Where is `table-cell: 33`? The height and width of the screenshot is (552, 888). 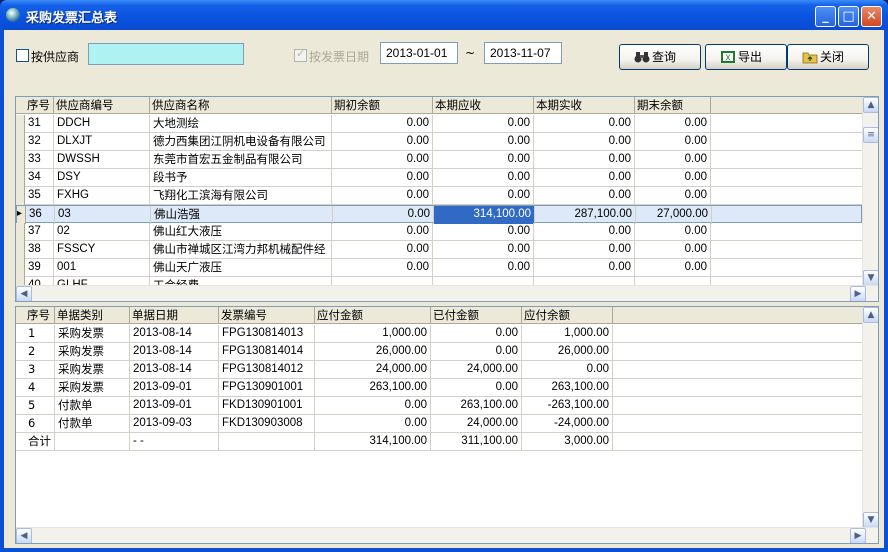
table-cell: 33 is located at coordinates (39, 160).